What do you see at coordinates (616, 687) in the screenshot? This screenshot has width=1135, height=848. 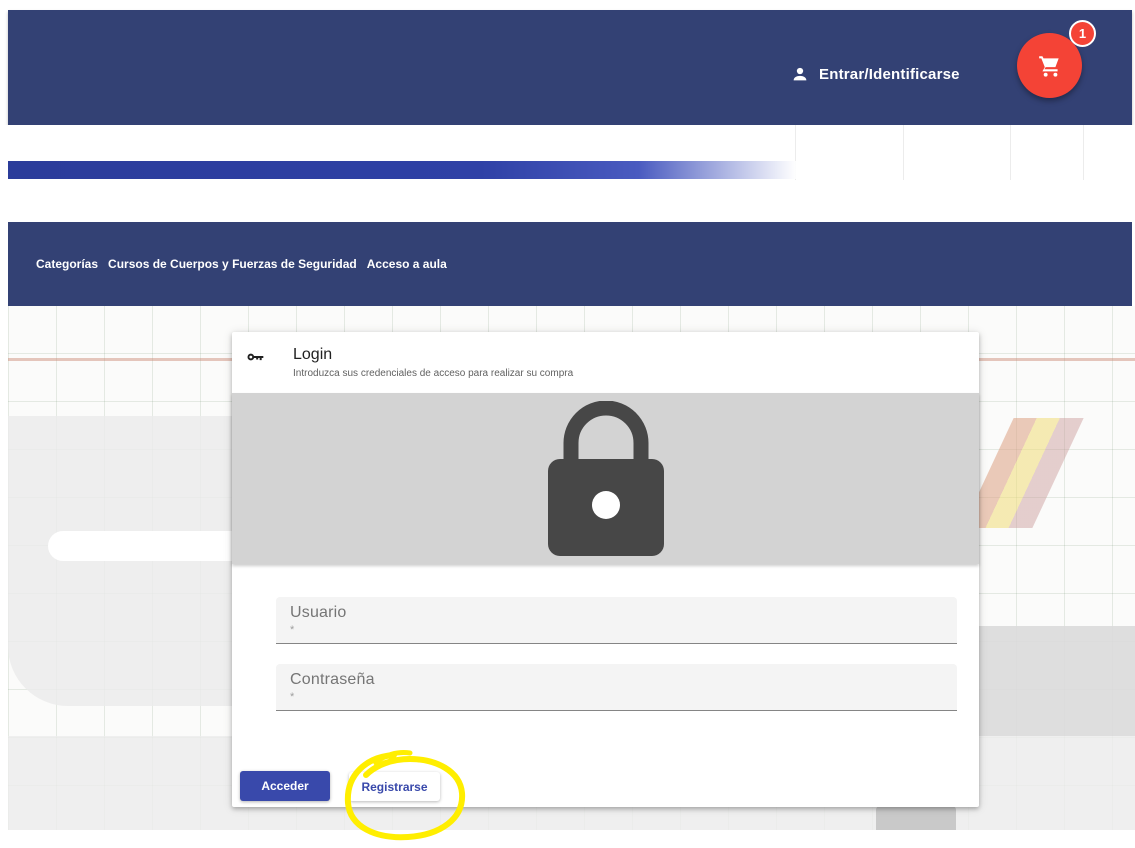 I see `password-field: Contraseña *` at bounding box center [616, 687].